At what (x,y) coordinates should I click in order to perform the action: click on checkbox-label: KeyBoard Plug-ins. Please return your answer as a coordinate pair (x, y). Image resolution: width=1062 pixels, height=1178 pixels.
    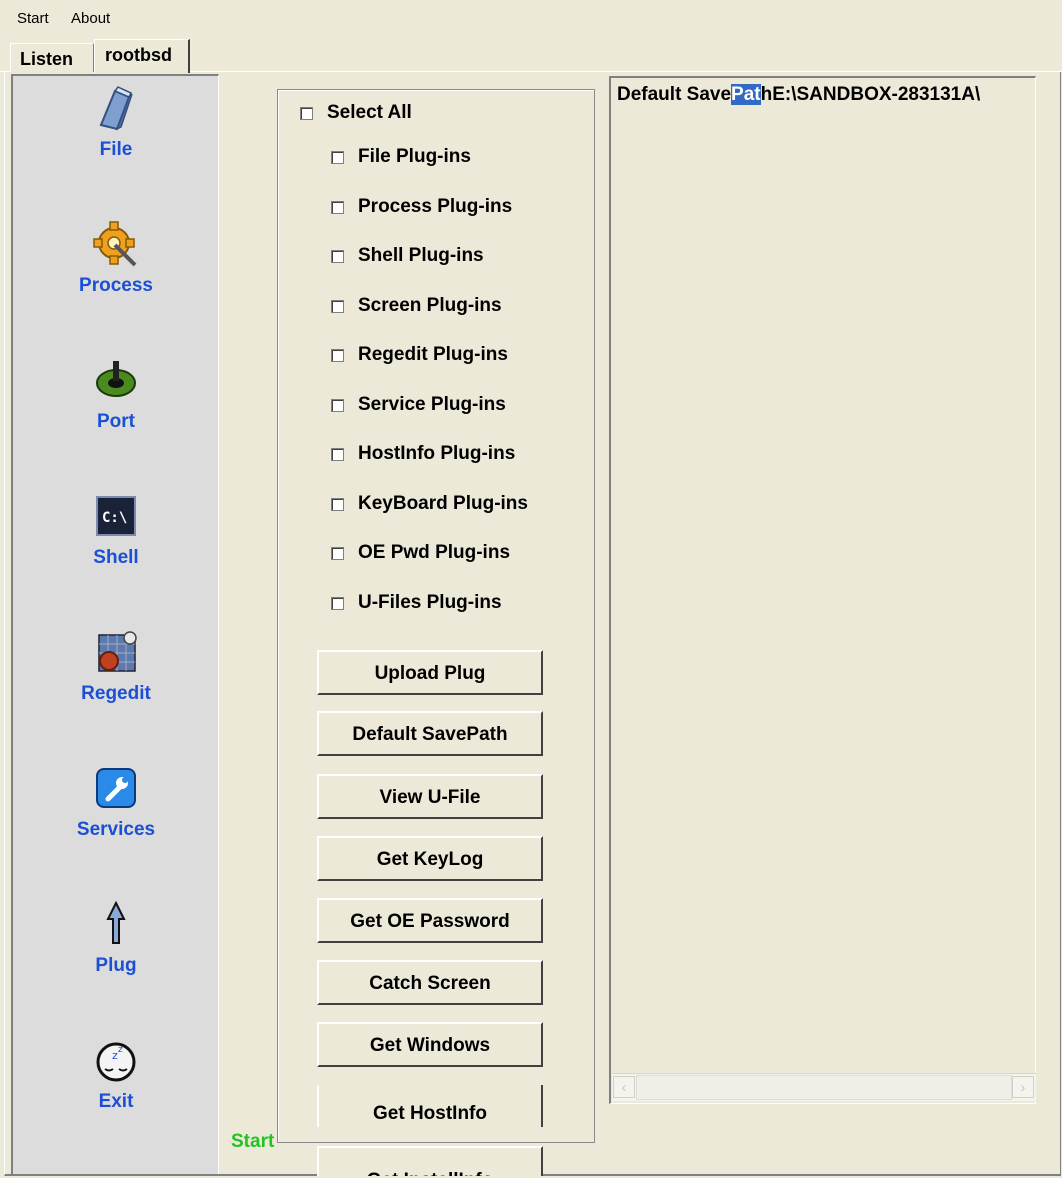
    Looking at the image, I should click on (443, 503).